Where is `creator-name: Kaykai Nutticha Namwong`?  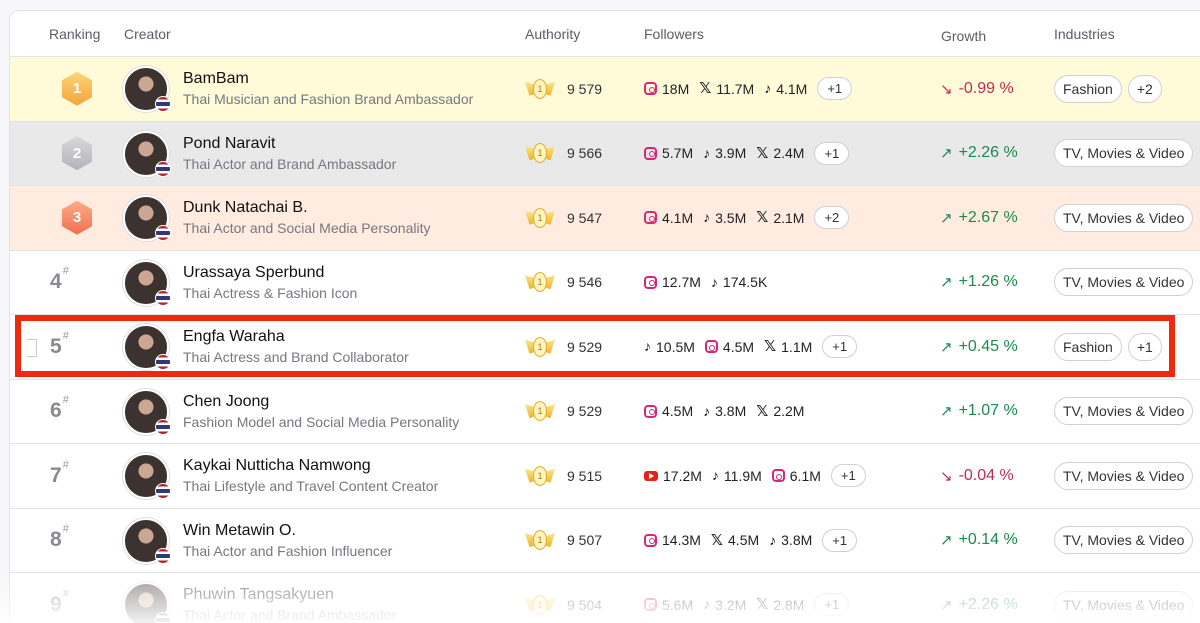
creator-name: Kaykai Nutticha Namwong is located at coordinates (277, 466).